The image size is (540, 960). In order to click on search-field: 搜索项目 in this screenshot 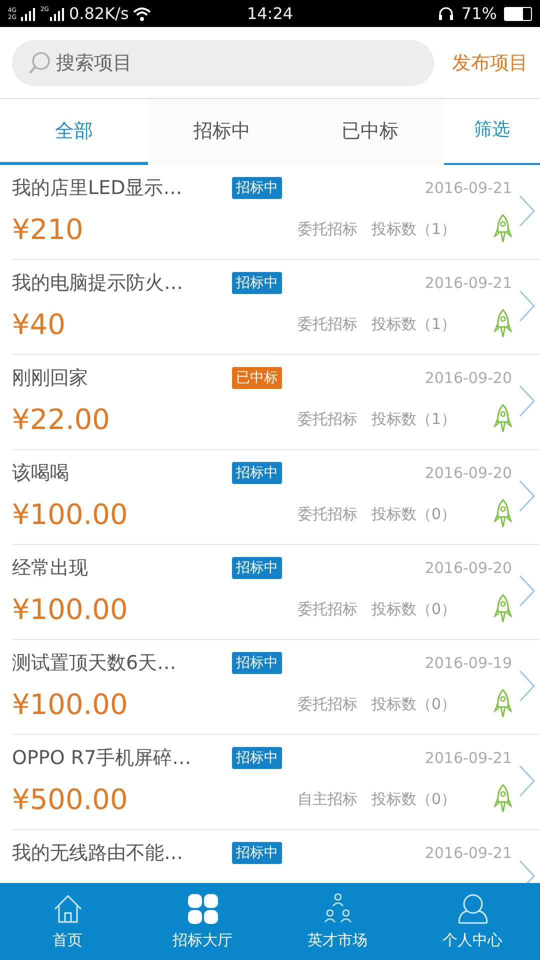, I will do `click(223, 63)`.